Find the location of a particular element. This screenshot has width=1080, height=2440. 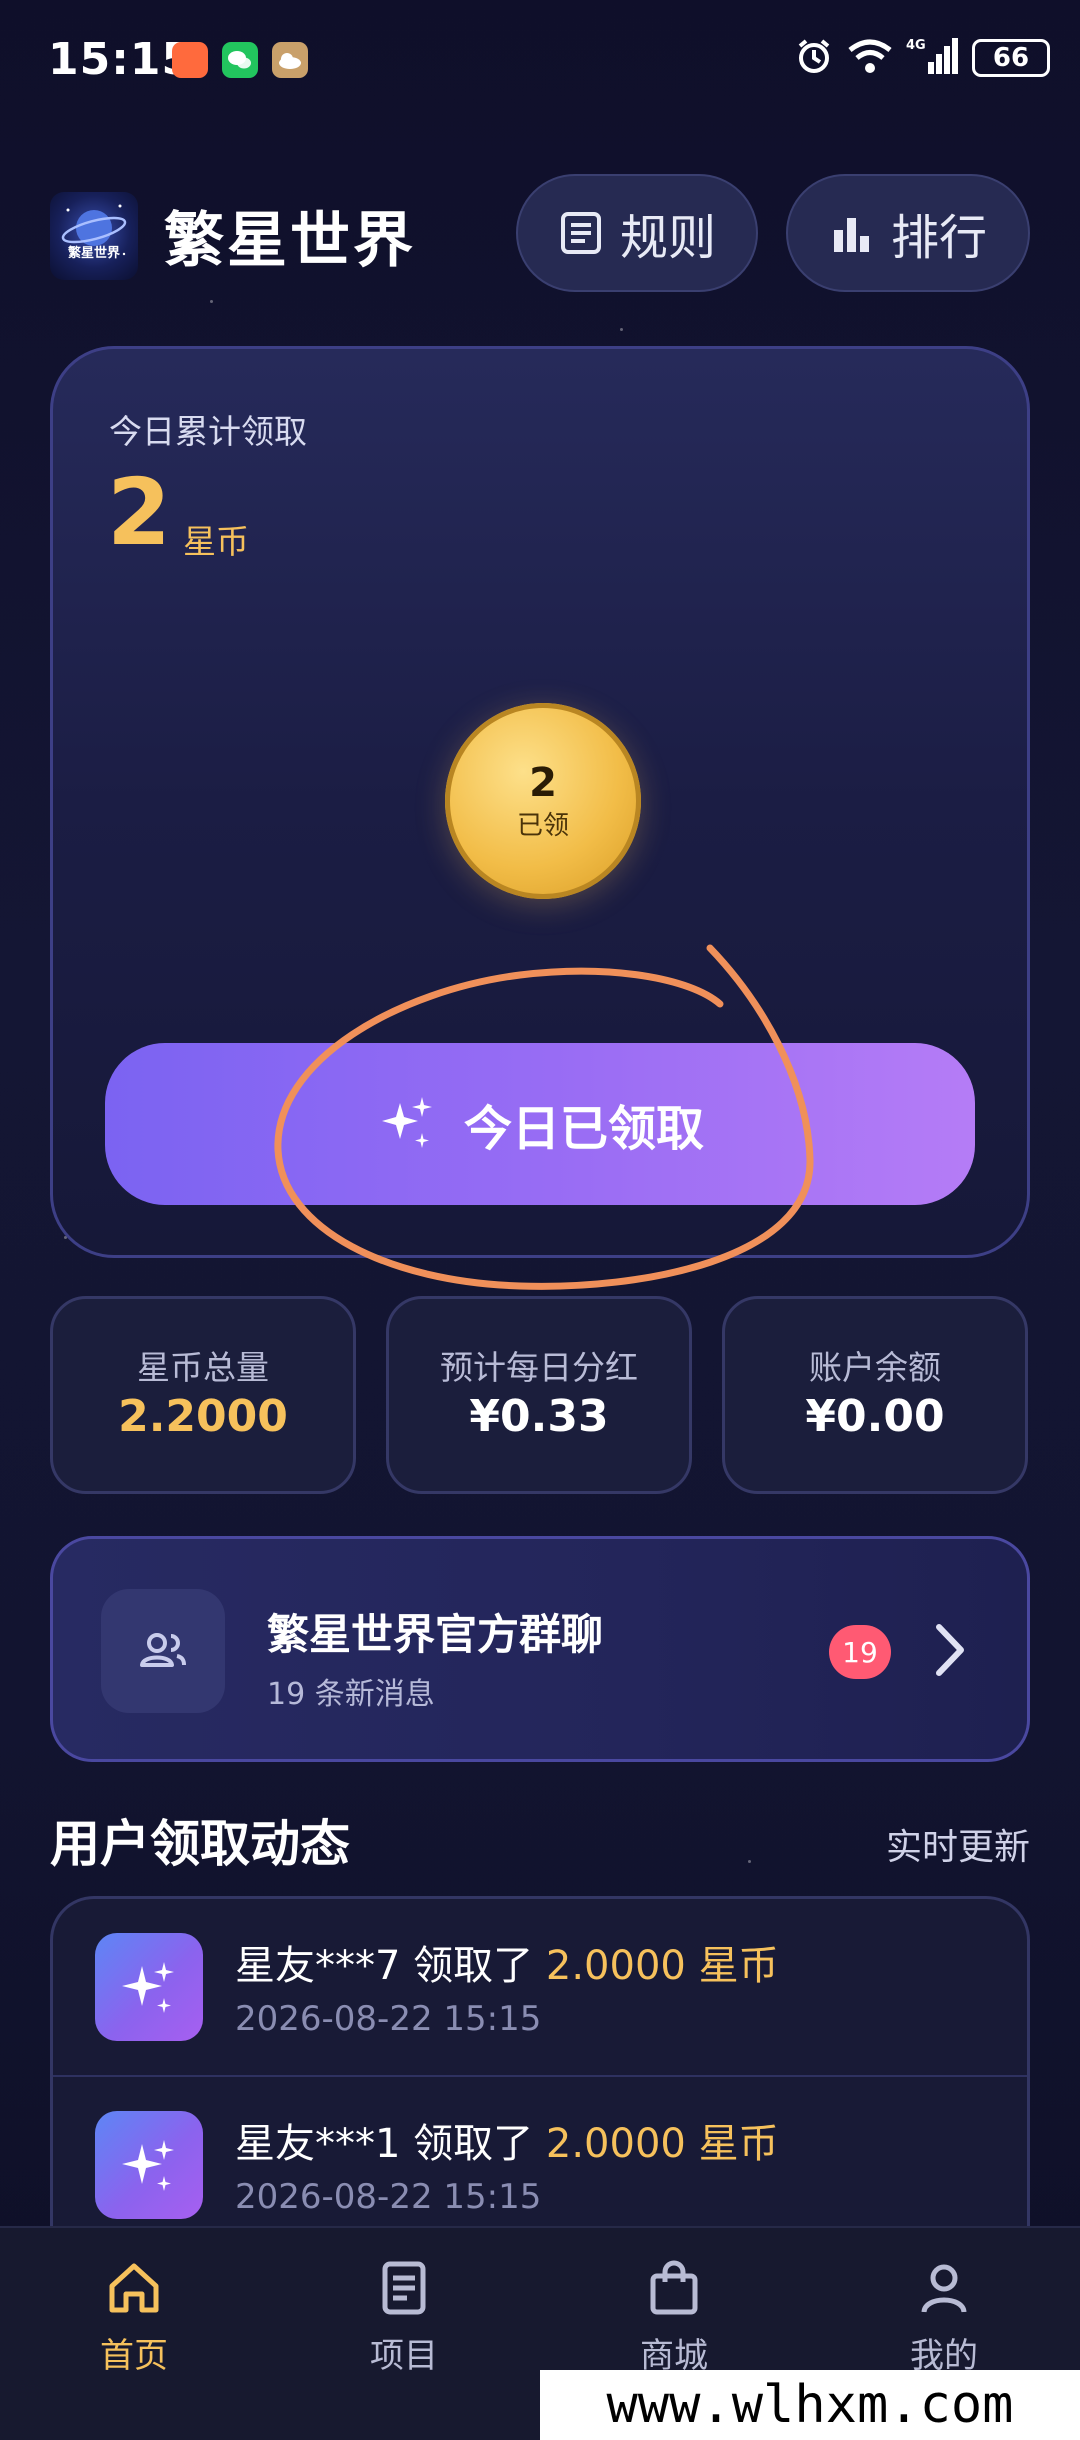

wifi-icon is located at coordinates (870, 58).